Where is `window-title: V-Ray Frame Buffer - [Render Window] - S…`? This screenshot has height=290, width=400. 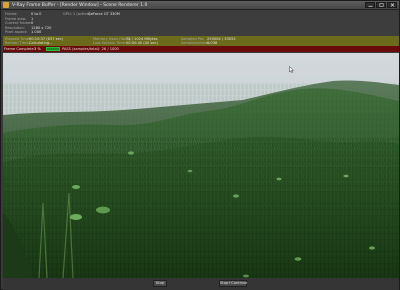 window-title: V-Ray Frame Buffer - [Render Window] - S… is located at coordinates (80, 5).